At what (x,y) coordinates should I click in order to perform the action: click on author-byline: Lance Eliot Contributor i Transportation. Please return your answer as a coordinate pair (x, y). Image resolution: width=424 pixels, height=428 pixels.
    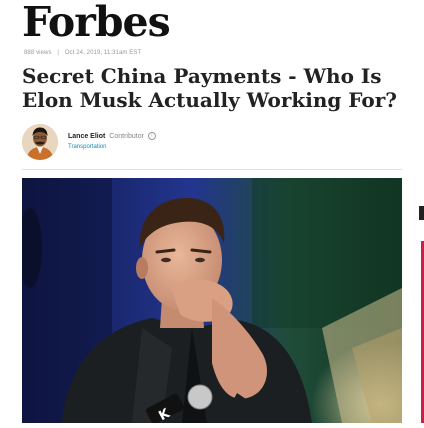
    Looking at the image, I should click on (212, 142).